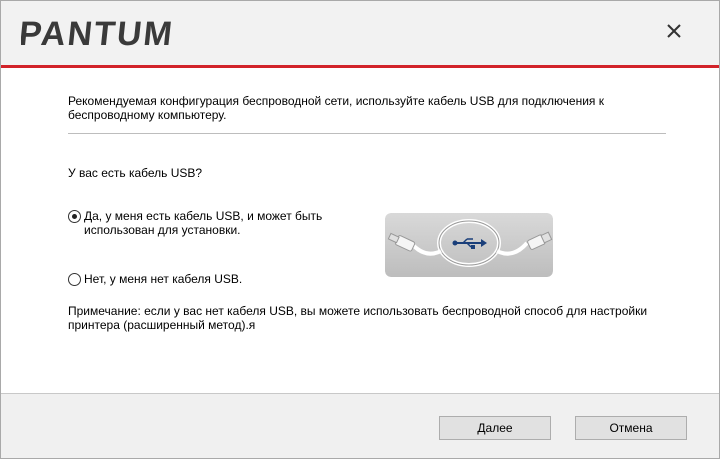  I want to click on divider, so click(367, 133).